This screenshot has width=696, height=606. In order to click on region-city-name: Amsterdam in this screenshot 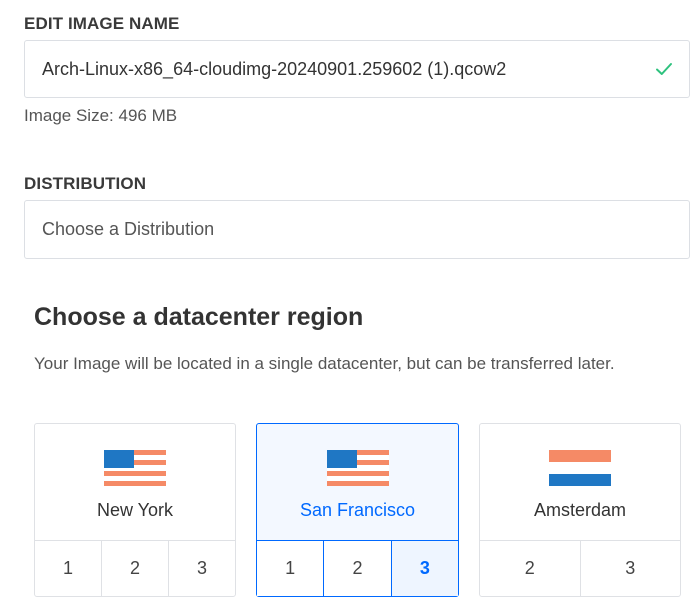, I will do `click(580, 510)`.